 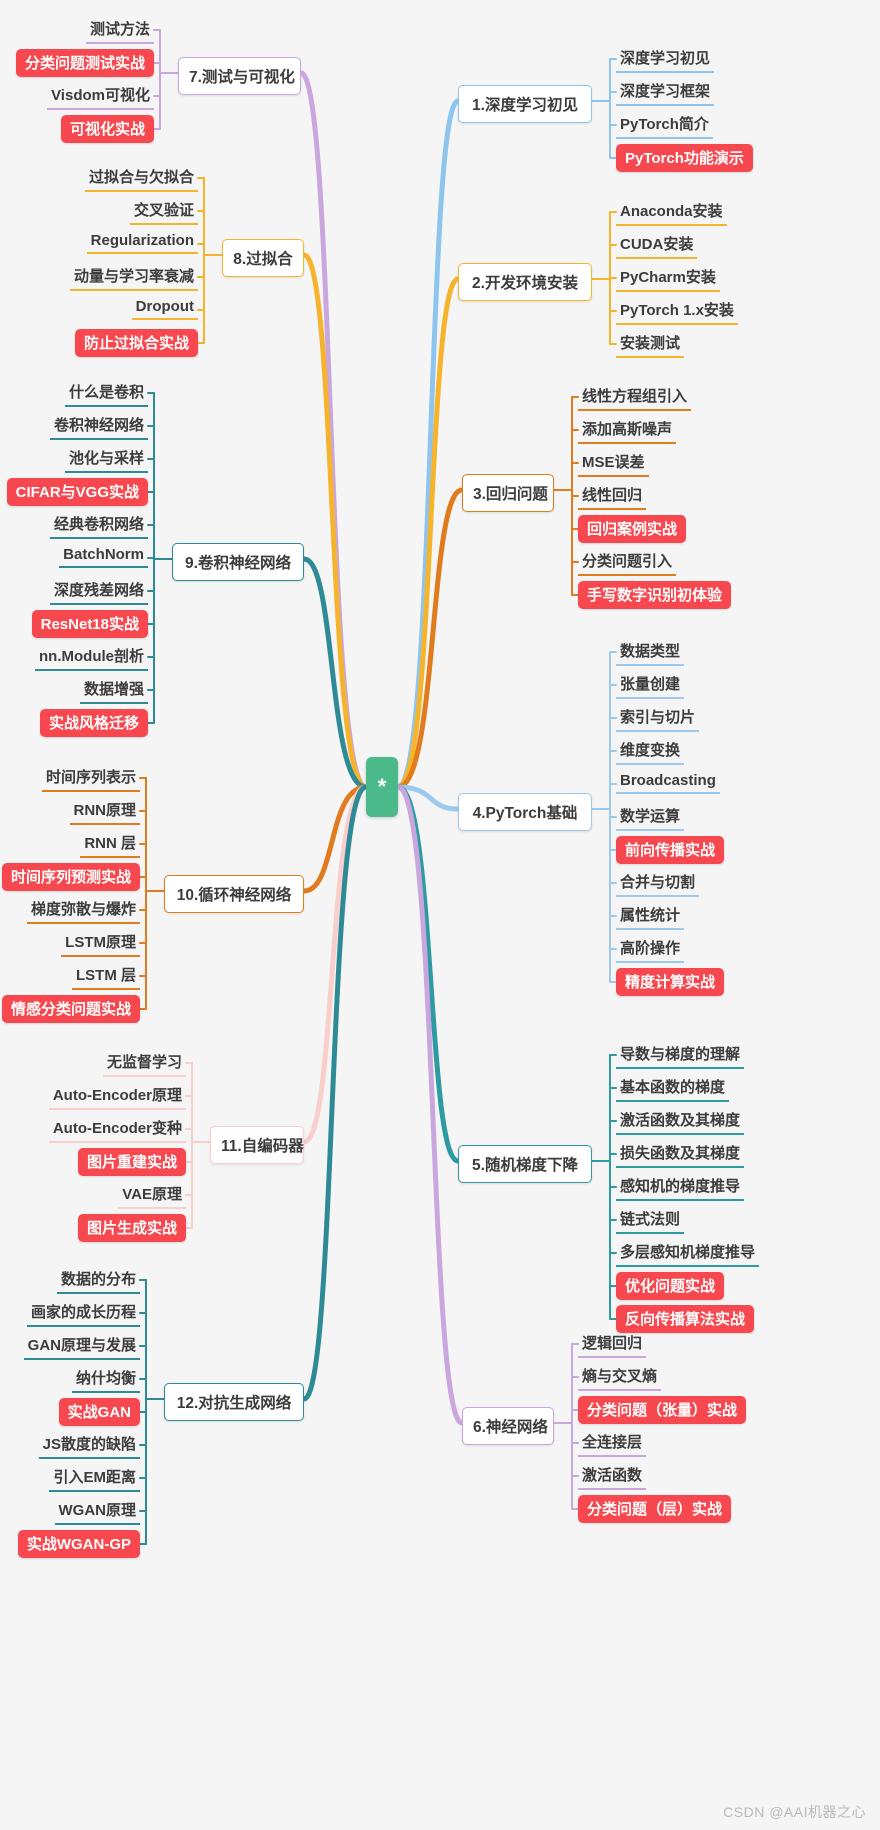 What do you see at coordinates (525, 104) in the screenshot?
I see `topic-b1: 1.深度学习初见` at bounding box center [525, 104].